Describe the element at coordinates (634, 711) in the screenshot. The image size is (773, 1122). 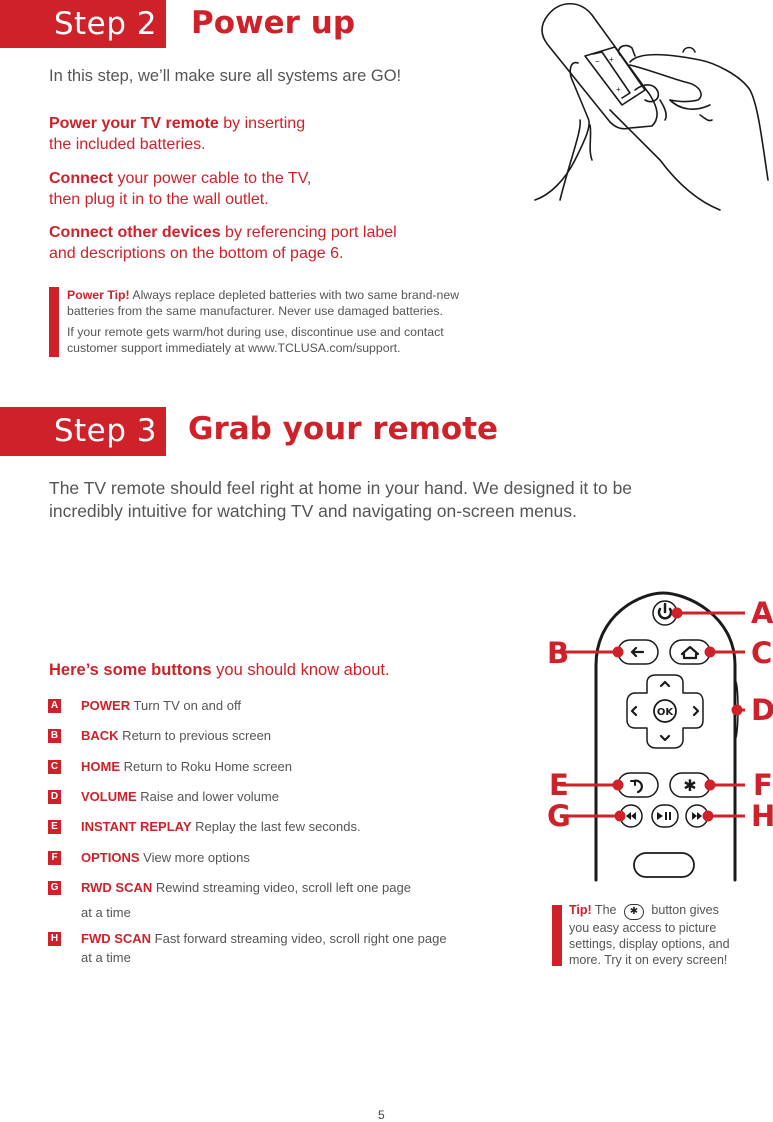
I see `left-arrow` at that location.